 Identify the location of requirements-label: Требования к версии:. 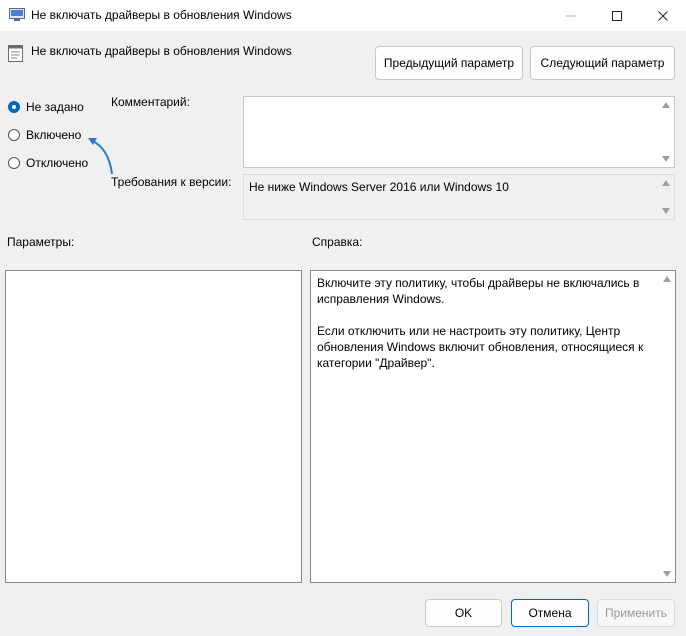
(171, 182).